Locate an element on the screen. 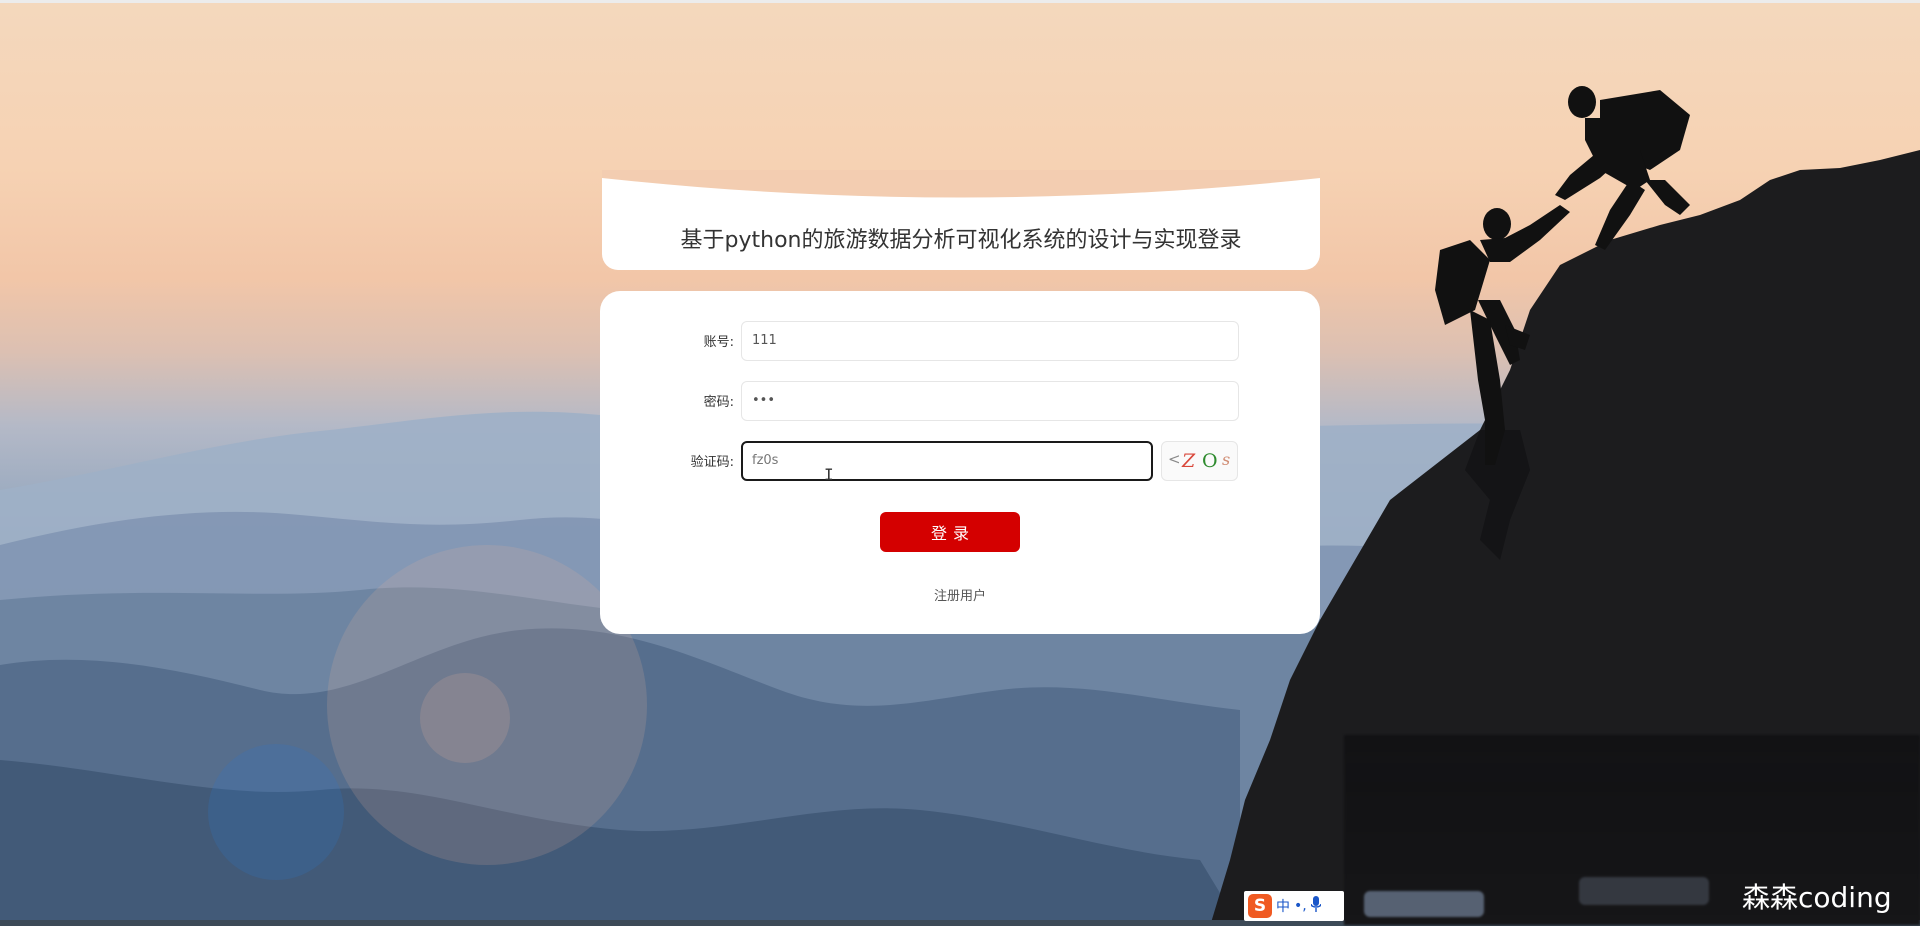  microphone-icon is located at coordinates (1315, 906).